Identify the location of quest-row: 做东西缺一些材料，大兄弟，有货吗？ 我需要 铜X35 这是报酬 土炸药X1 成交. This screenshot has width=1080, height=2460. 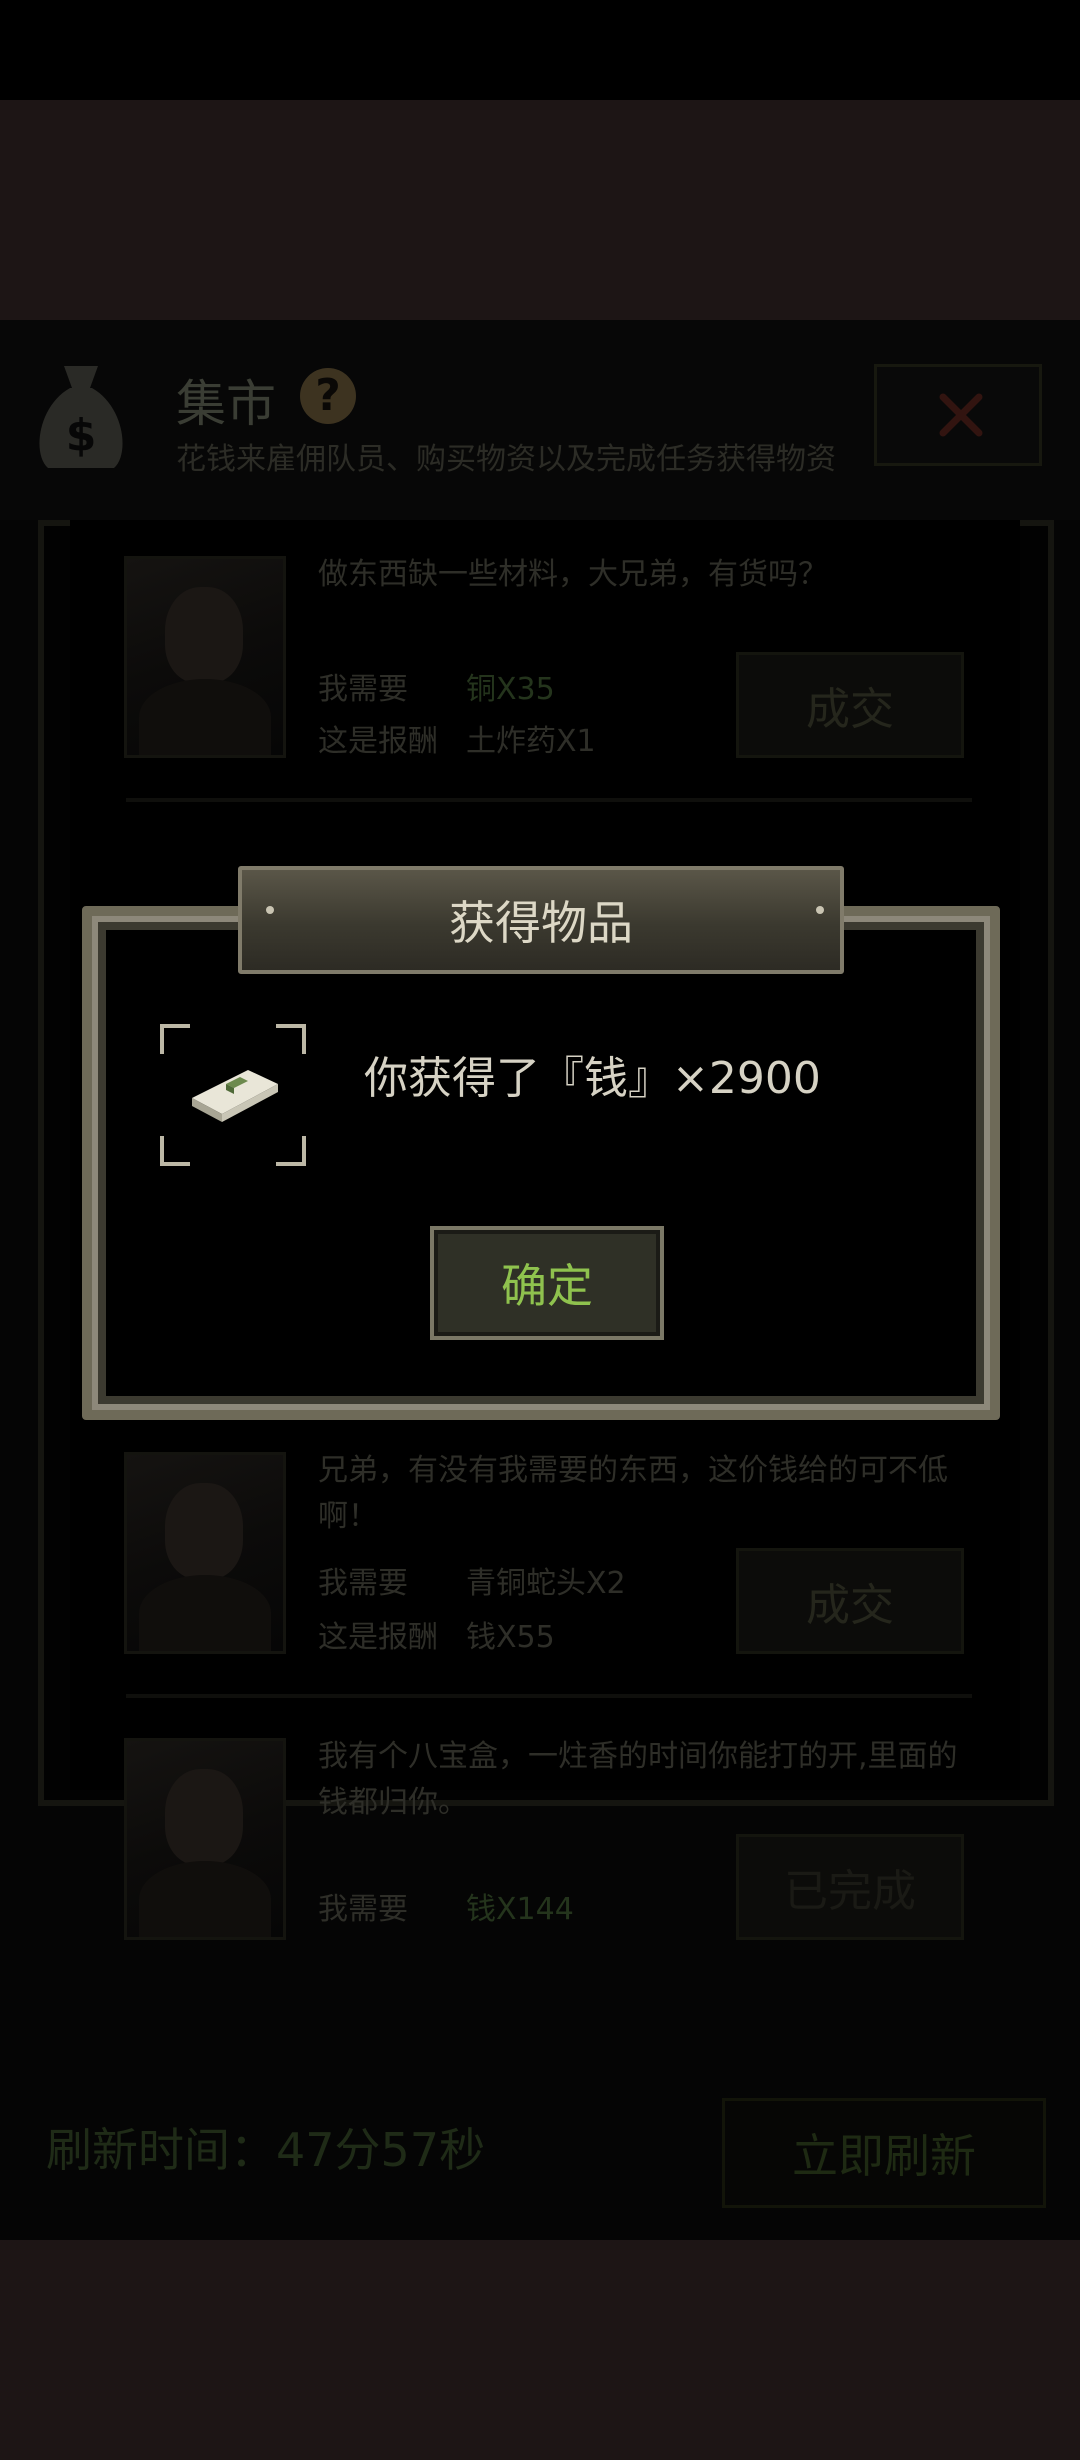
(548, 657).